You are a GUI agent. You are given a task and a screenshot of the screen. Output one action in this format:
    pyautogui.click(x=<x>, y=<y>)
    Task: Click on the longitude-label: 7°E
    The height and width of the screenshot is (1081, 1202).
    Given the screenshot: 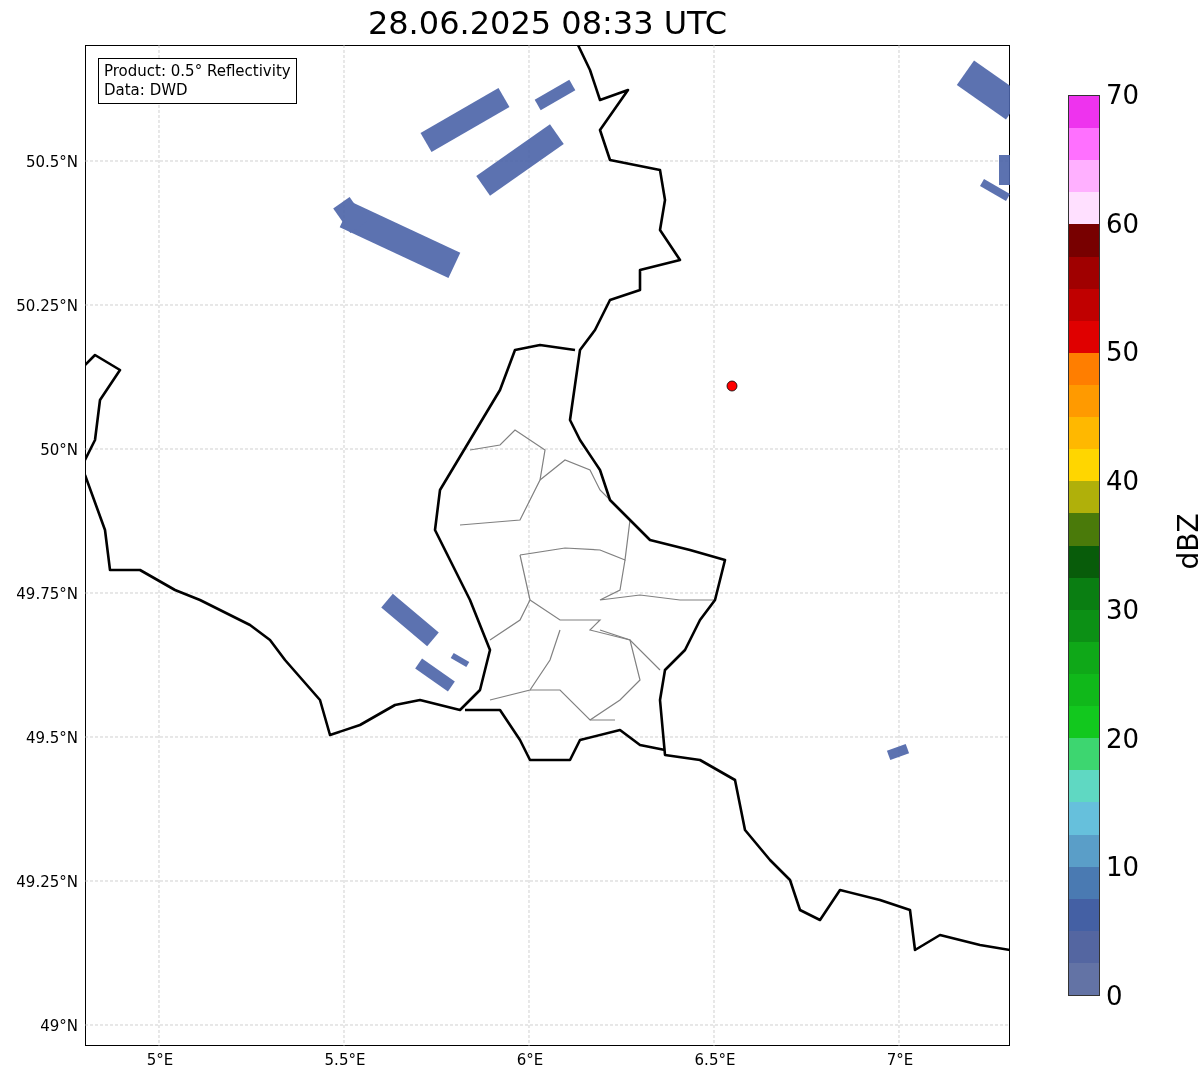 What is the action you would take?
    pyautogui.click(x=900, y=1060)
    